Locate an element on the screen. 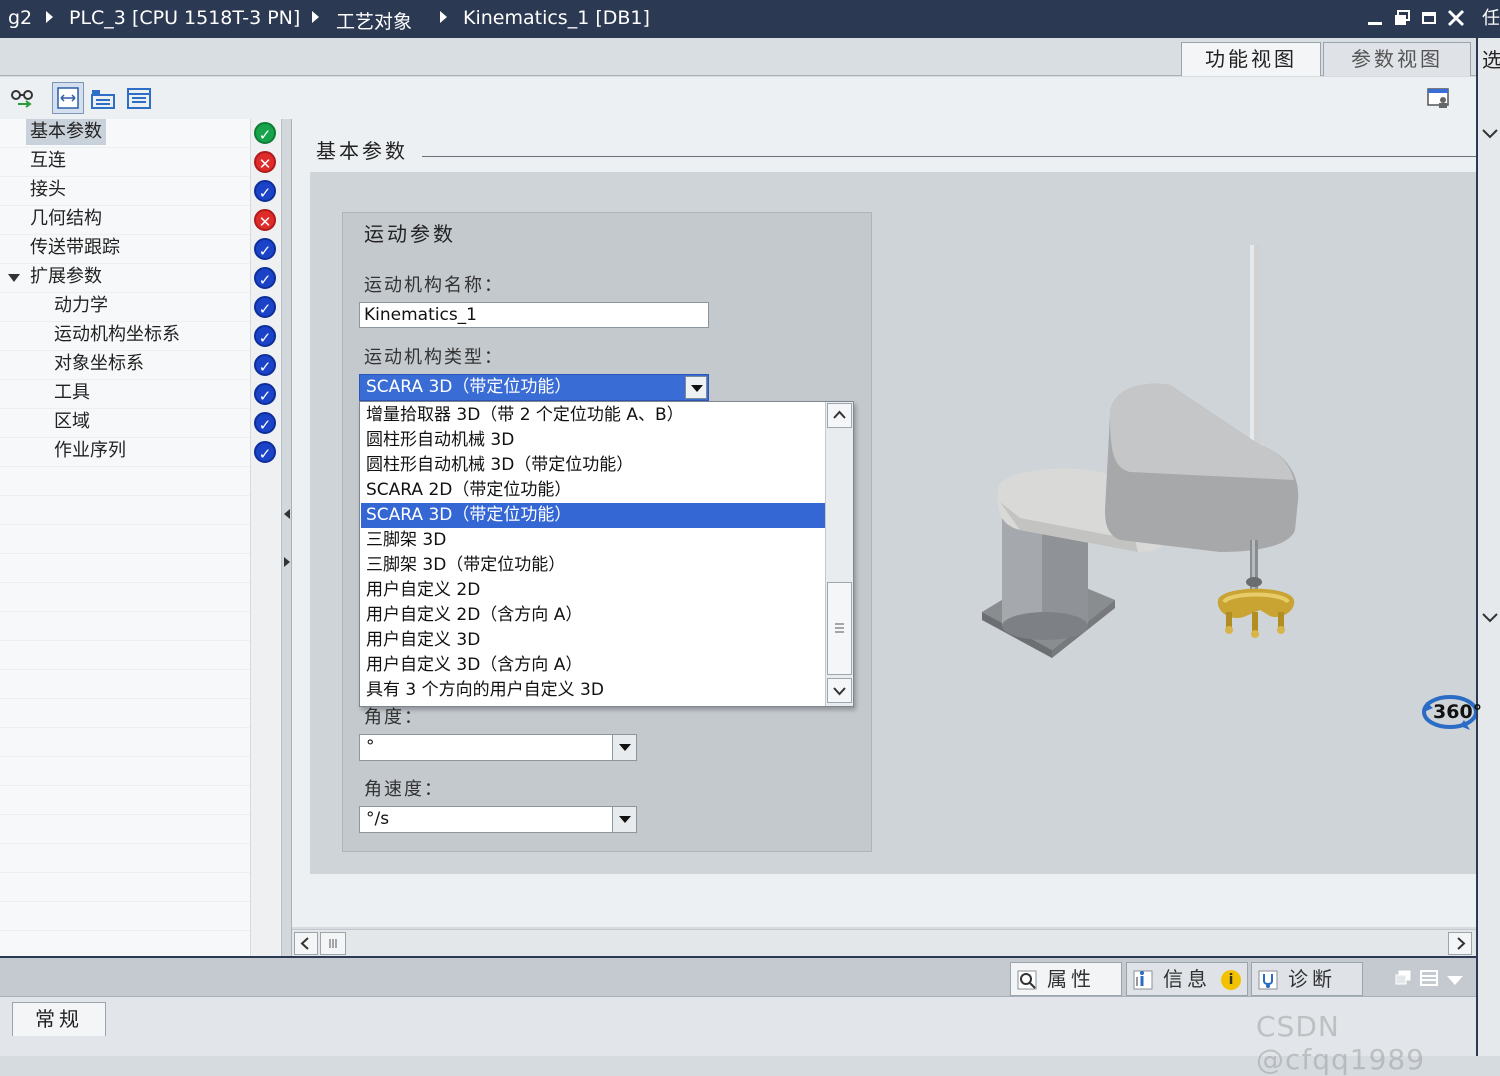 This screenshot has height=1076, width=1500. option-user-defined-2d-a: 用户自定义 2D（含方向 A） is located at coordinates (593, 615).